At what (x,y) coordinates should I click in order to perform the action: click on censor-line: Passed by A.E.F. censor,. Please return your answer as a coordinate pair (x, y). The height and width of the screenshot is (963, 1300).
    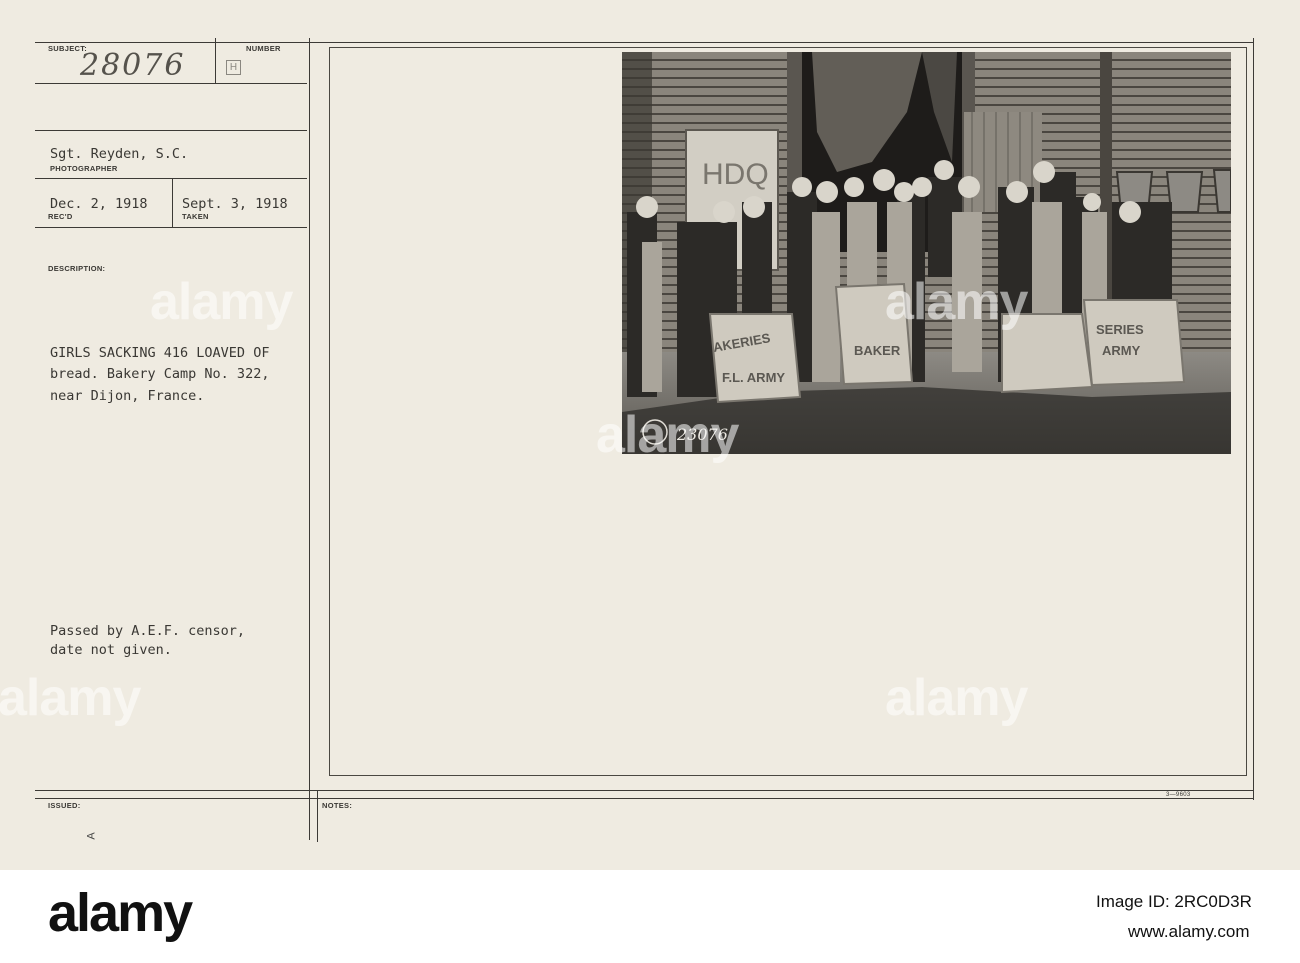
    Looking at the image, I should click on (148, 631).